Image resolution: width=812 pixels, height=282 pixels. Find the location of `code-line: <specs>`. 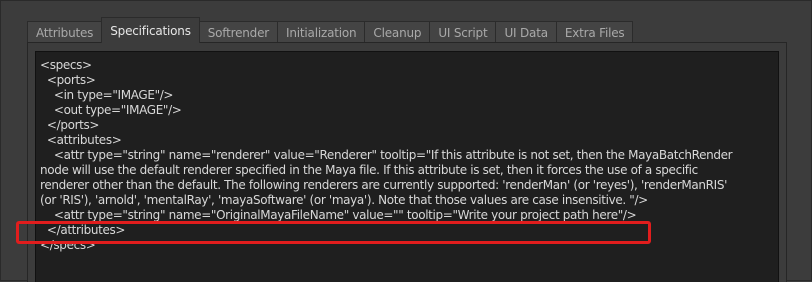

code-line: <specs> is located at coordinates (66, 65).